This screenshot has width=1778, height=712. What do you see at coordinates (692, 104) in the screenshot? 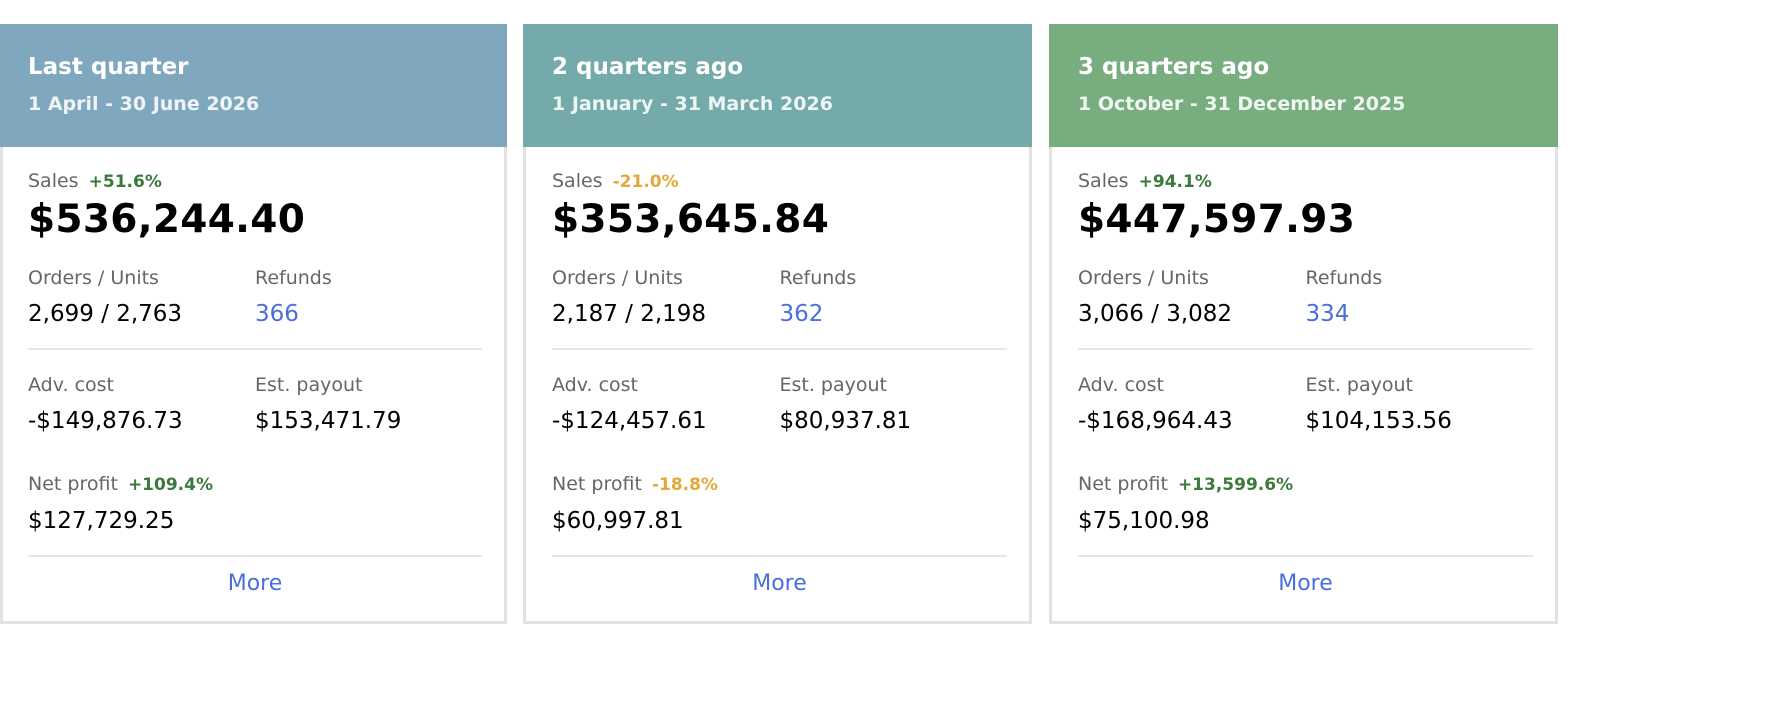
I see `card-period: 1 January - 31 March 2026` at bounding box center [692, 104].